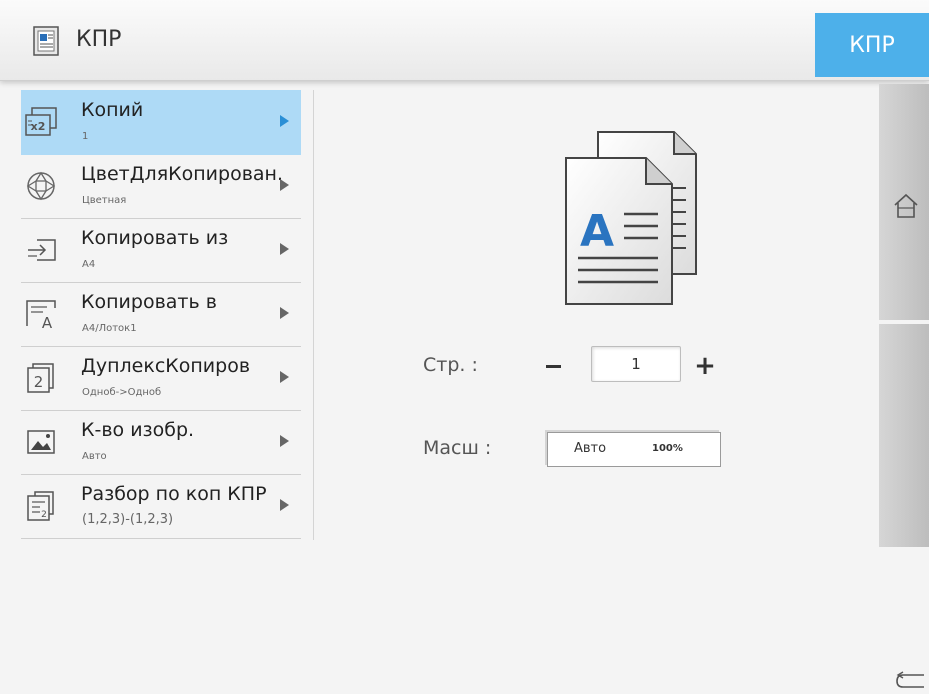 Image resolution: width=929 pixels, height=694 pixels. I want to click on menu-item-image-count: К-во изобр. Авто, so click(161, 442).